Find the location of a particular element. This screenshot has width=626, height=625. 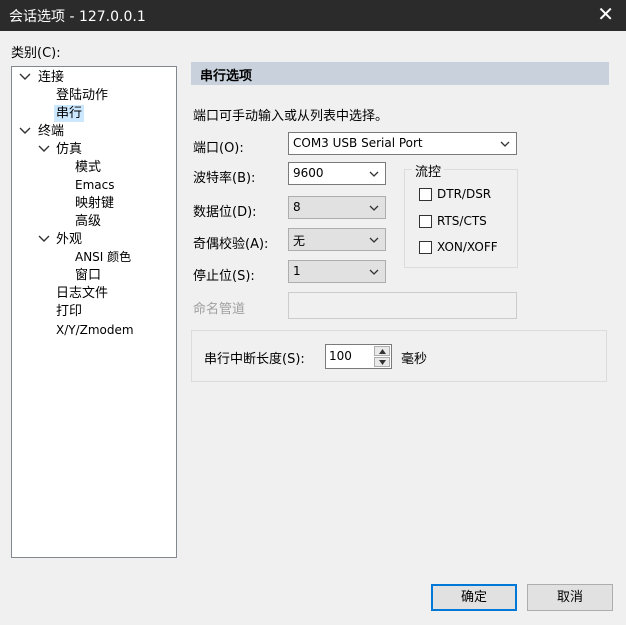

baud-combobox: 9600 is located at coordinates (337, 173).